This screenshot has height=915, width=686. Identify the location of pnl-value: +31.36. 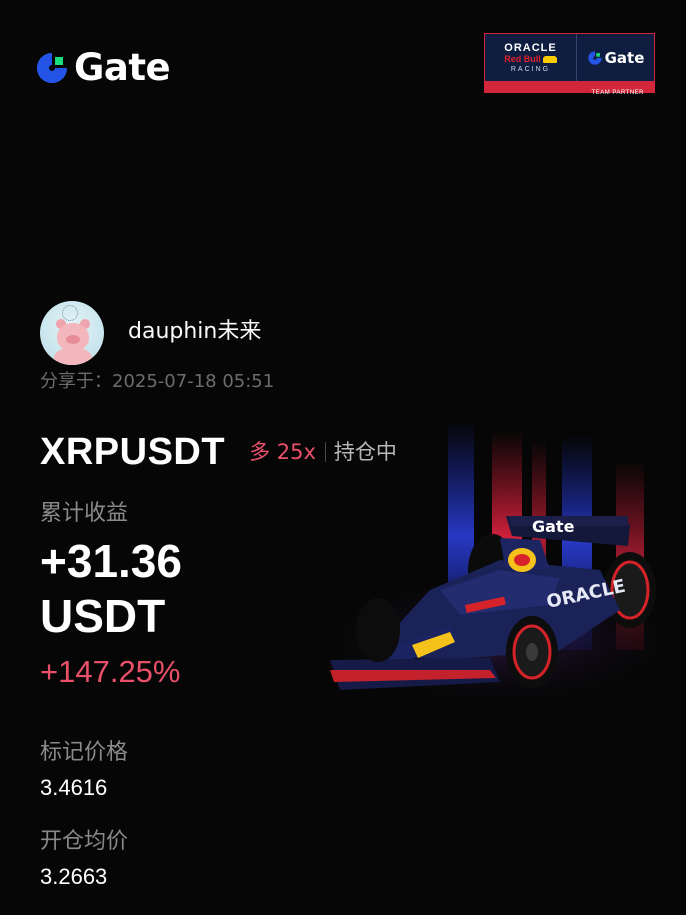
(111, 561).